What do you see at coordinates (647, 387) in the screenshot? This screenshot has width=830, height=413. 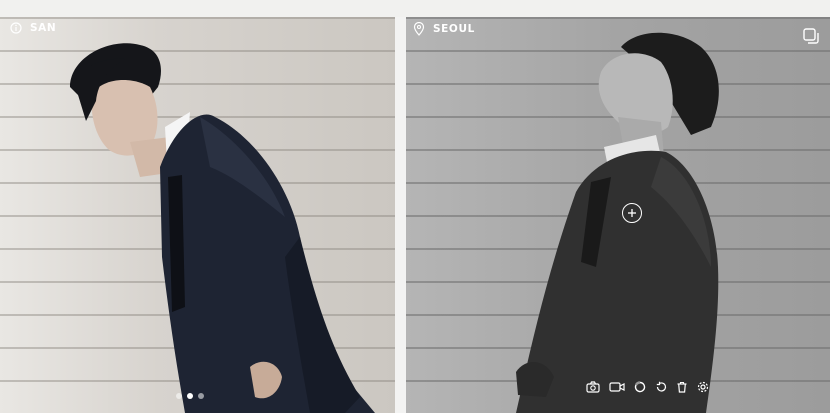 I see `media-toolbar` at bounding box center [647, 387].